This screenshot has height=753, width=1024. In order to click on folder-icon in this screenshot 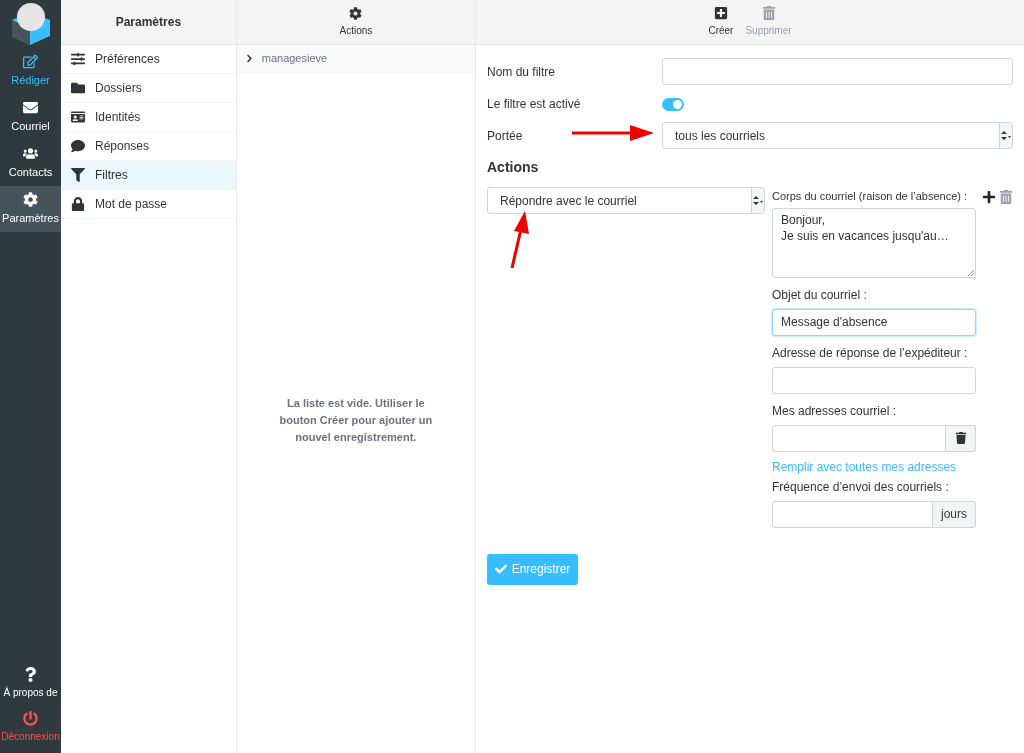, I will do `click(78, 88)`.